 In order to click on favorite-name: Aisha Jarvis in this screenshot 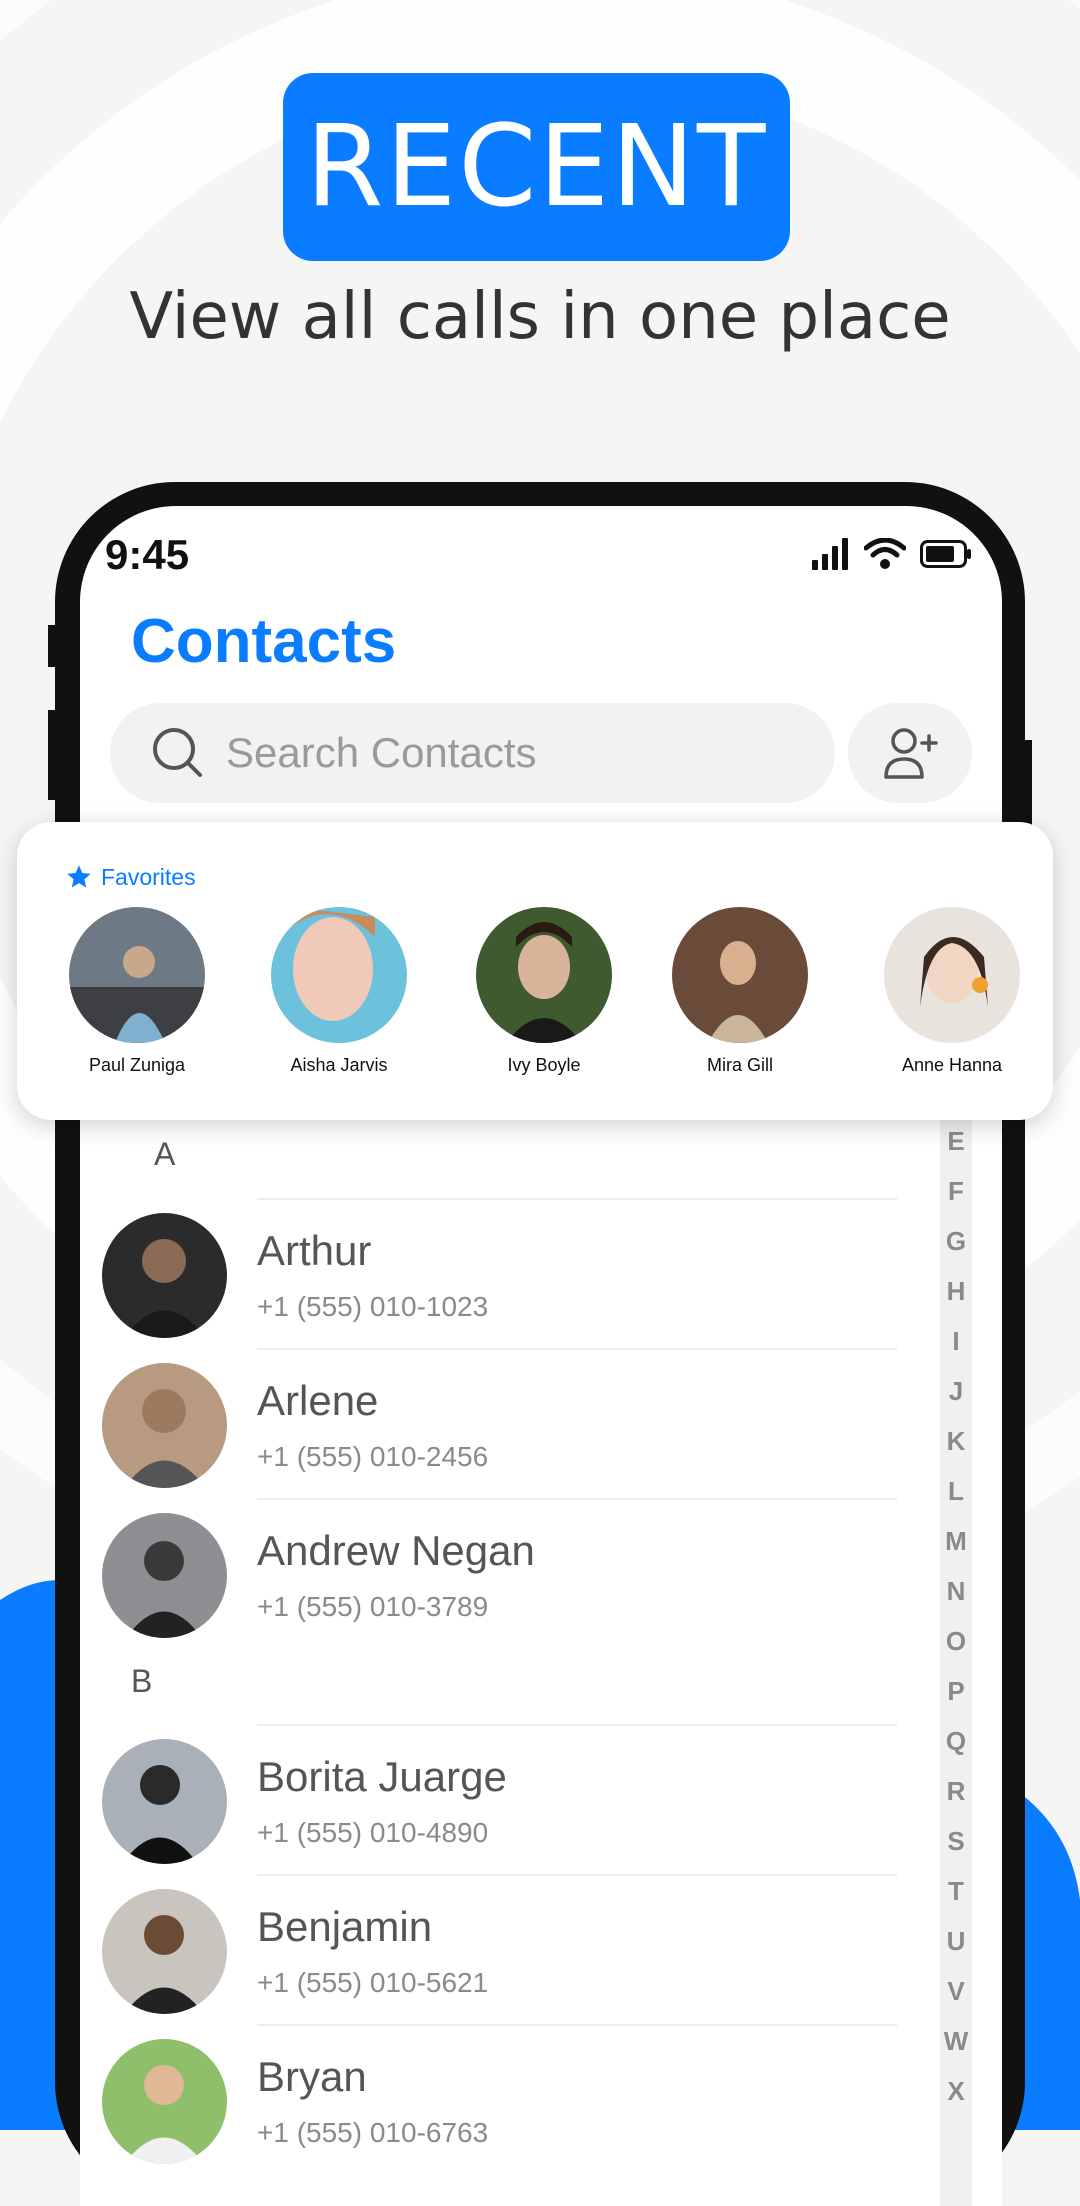, I will do `click(339, 1065)`.